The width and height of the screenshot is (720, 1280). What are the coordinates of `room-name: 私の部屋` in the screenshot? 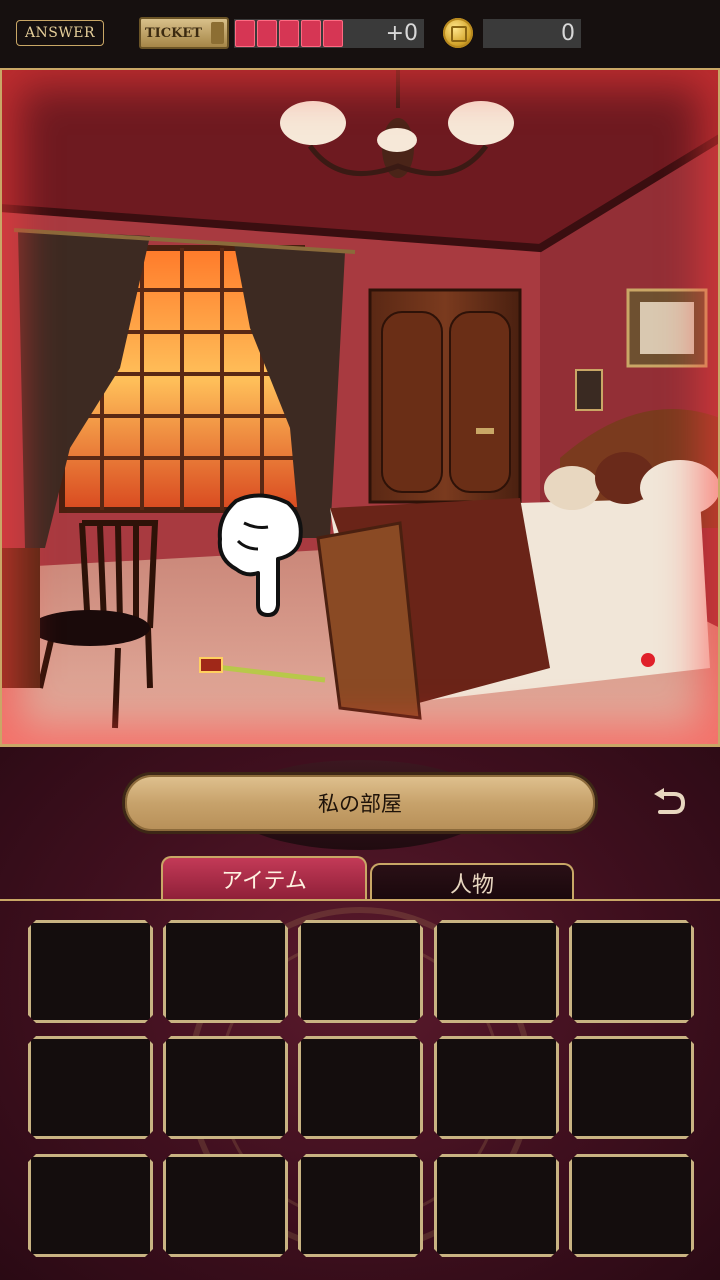 It's located at (360, 804).